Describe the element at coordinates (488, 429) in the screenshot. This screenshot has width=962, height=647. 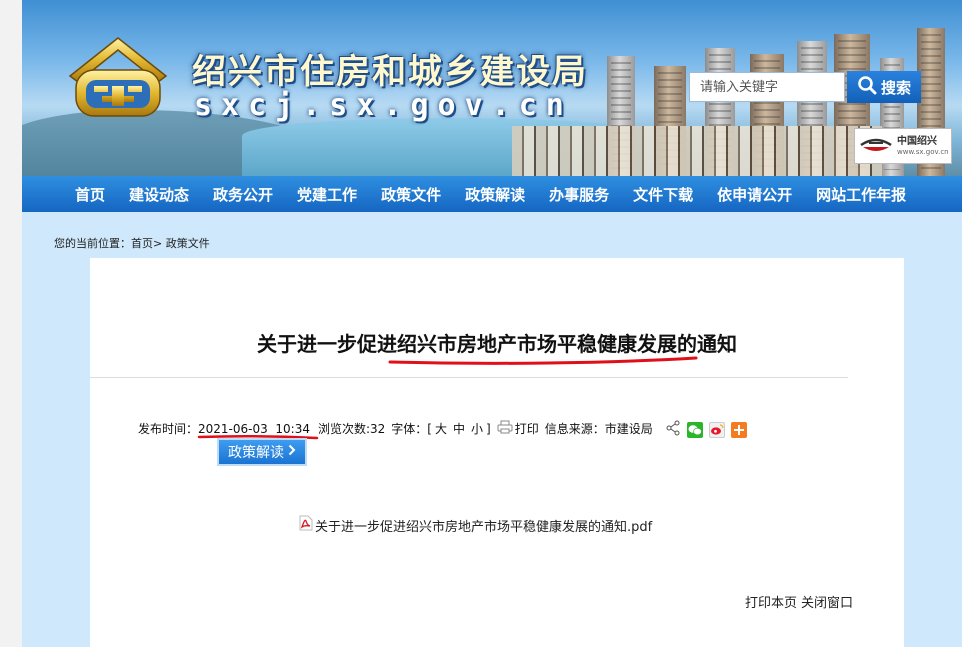
I see `font-bracket-close: ]` at that location.